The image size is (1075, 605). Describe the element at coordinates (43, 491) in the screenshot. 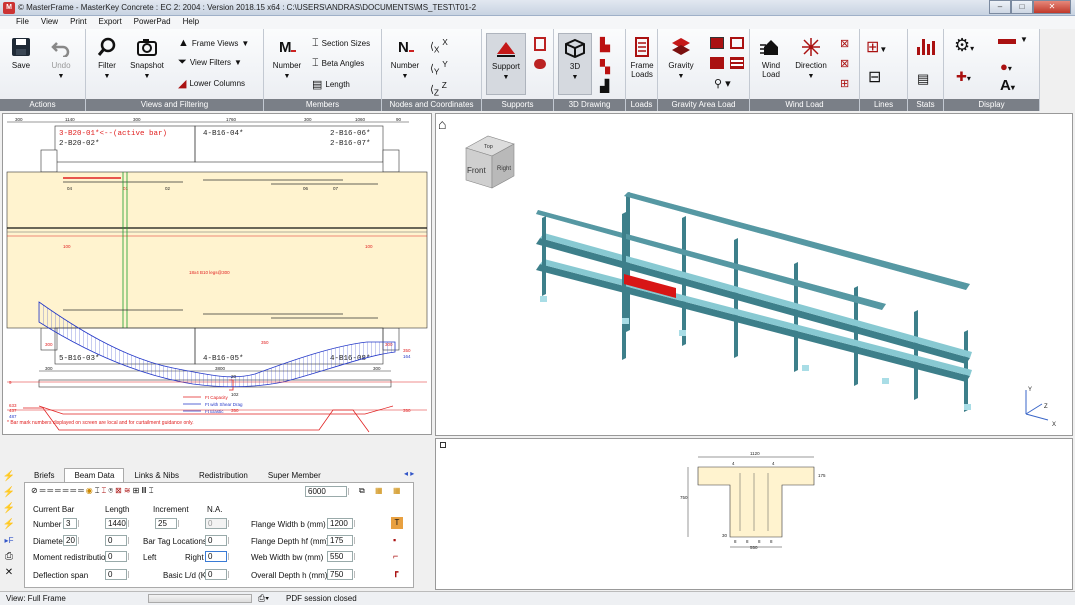

I see `tool-icon-1: ═` at that location.